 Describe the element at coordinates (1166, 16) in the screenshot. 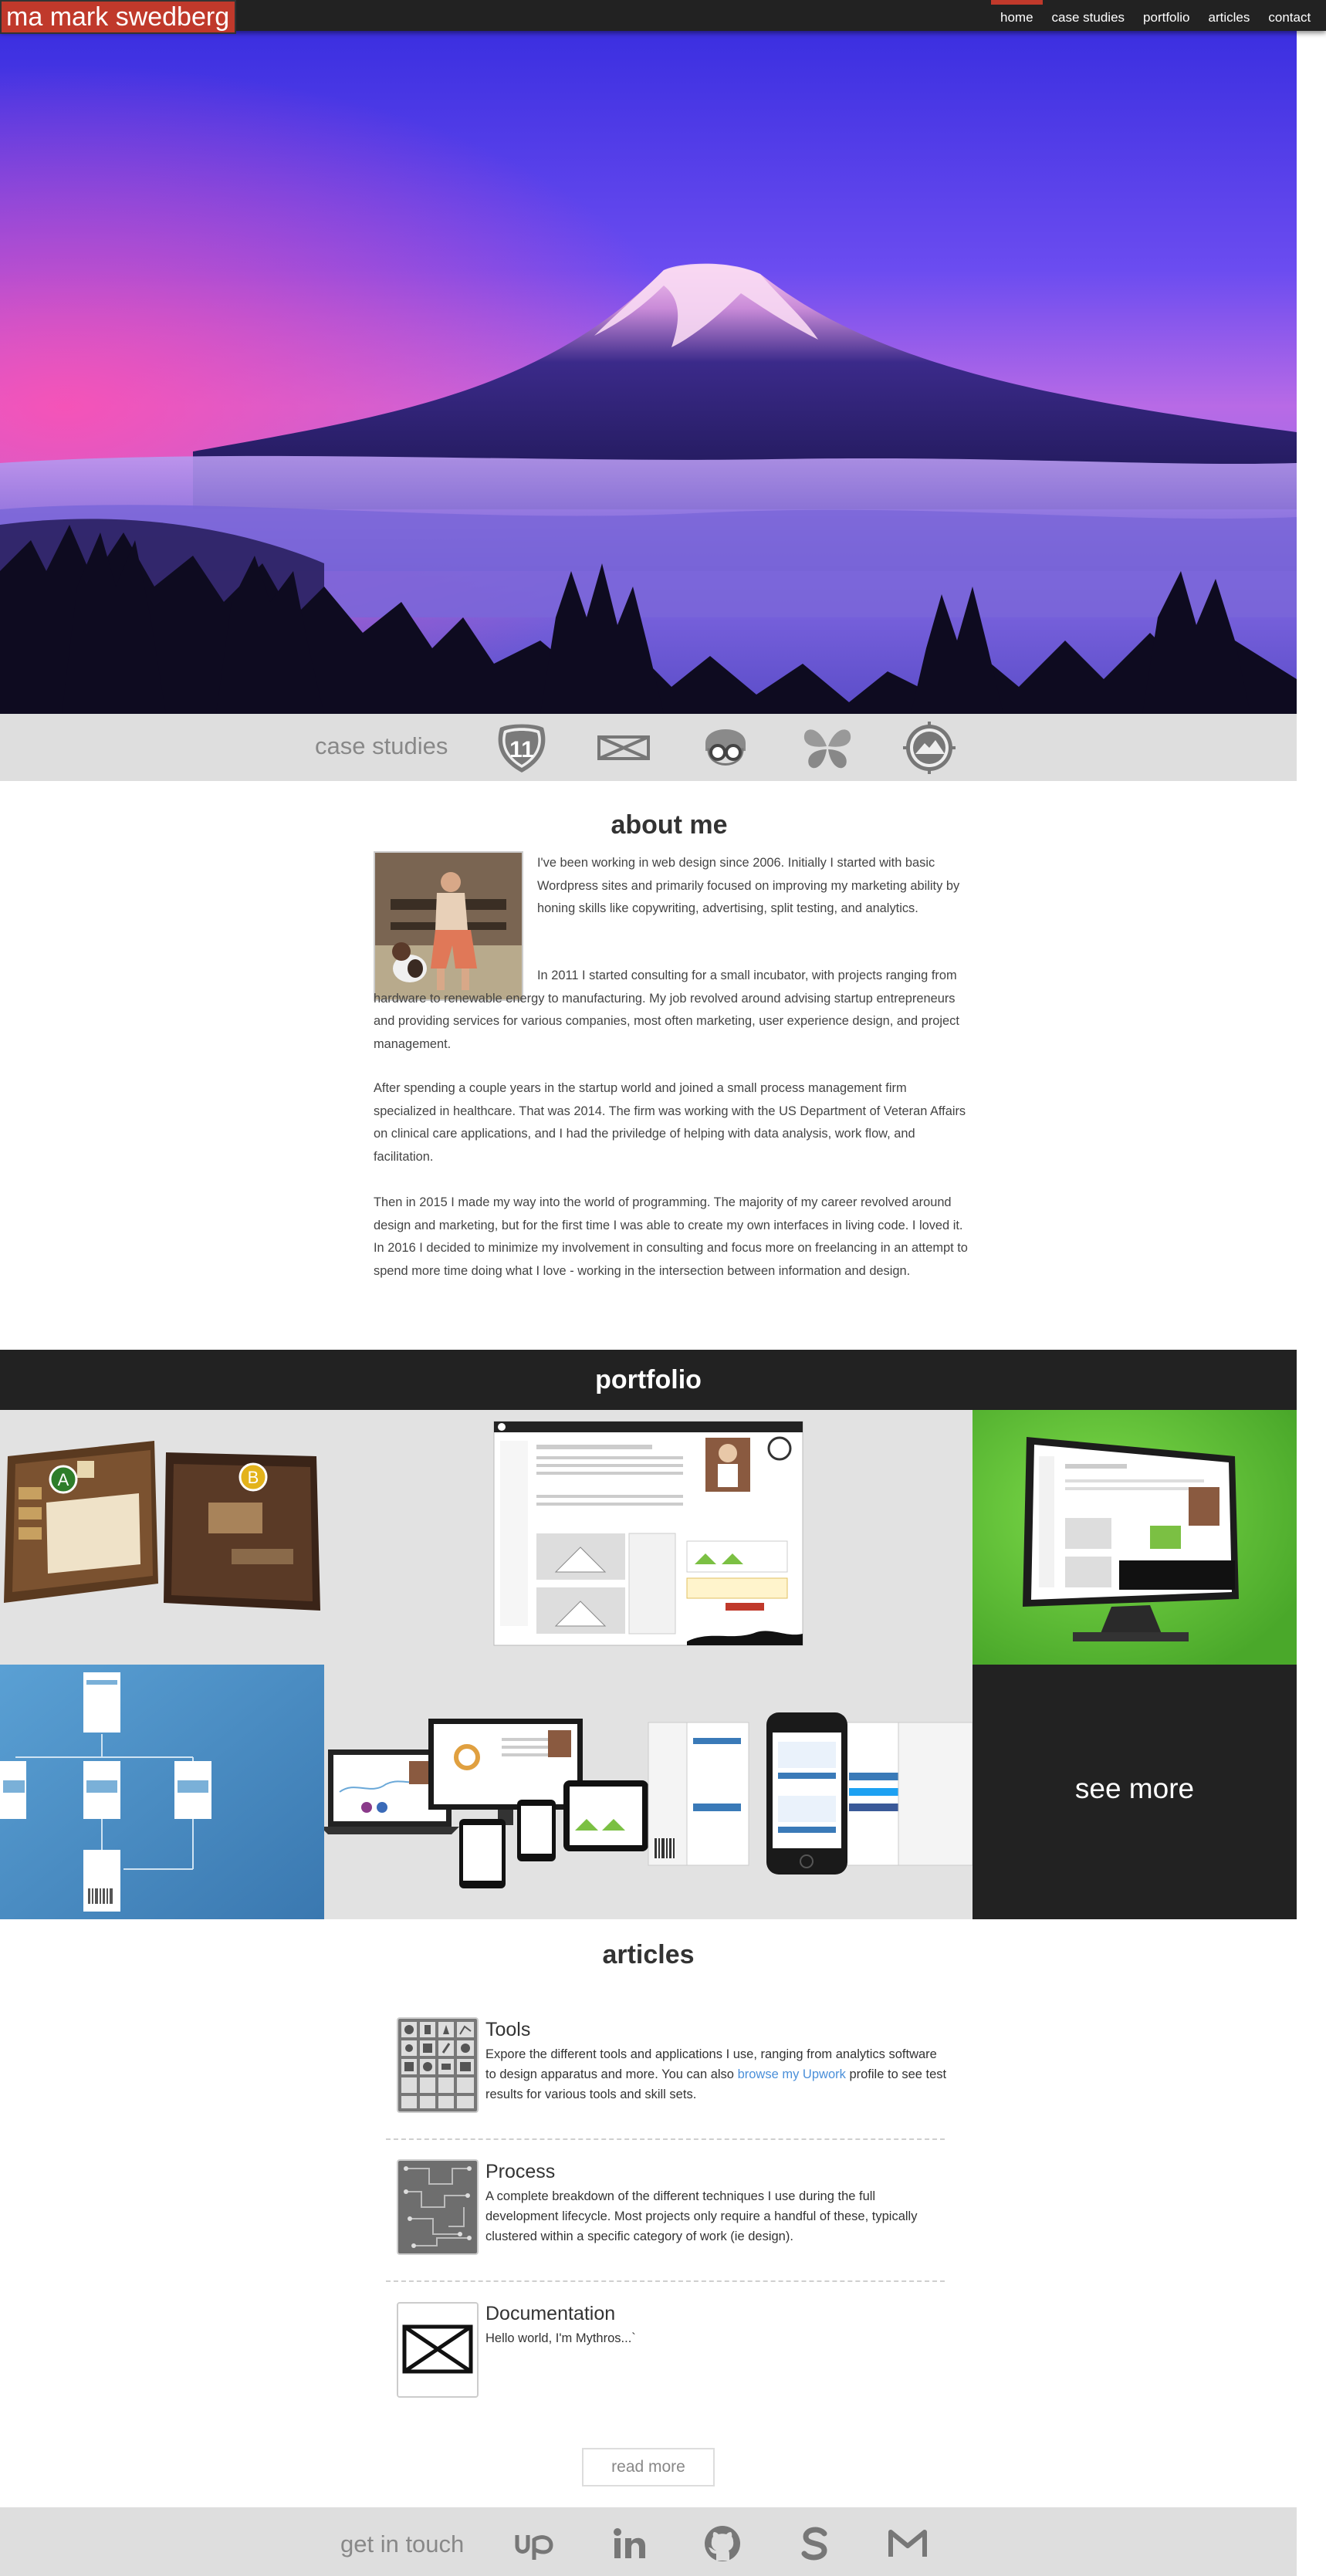

I see `nav-portfolio: portfolio` at that location.